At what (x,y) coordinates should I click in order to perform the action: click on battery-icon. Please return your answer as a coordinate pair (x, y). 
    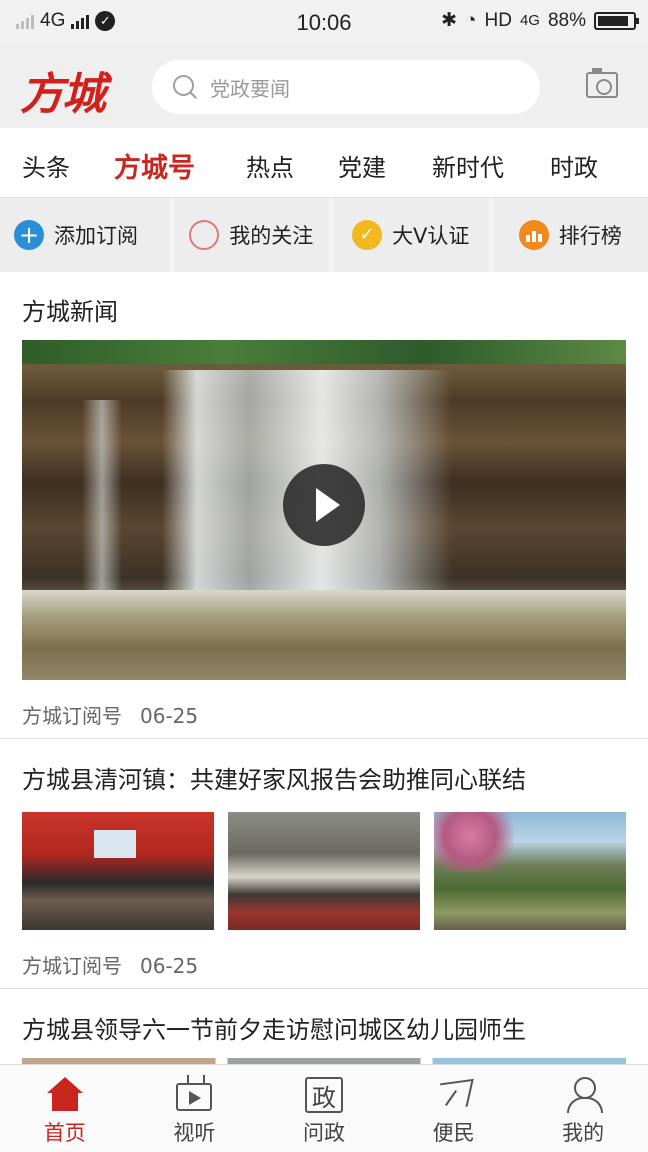
    Looking at the image, I should click on (616, 20).